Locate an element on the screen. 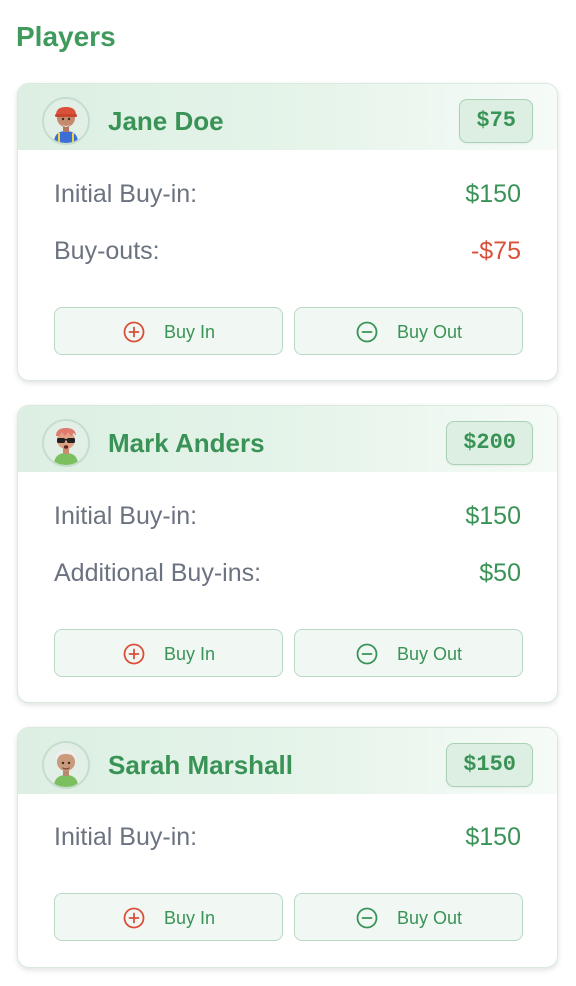 The height and width of the screenshot is (986, 576). detail-row: Additional Buy-ins: $50 is located at coordinates (287, 573).